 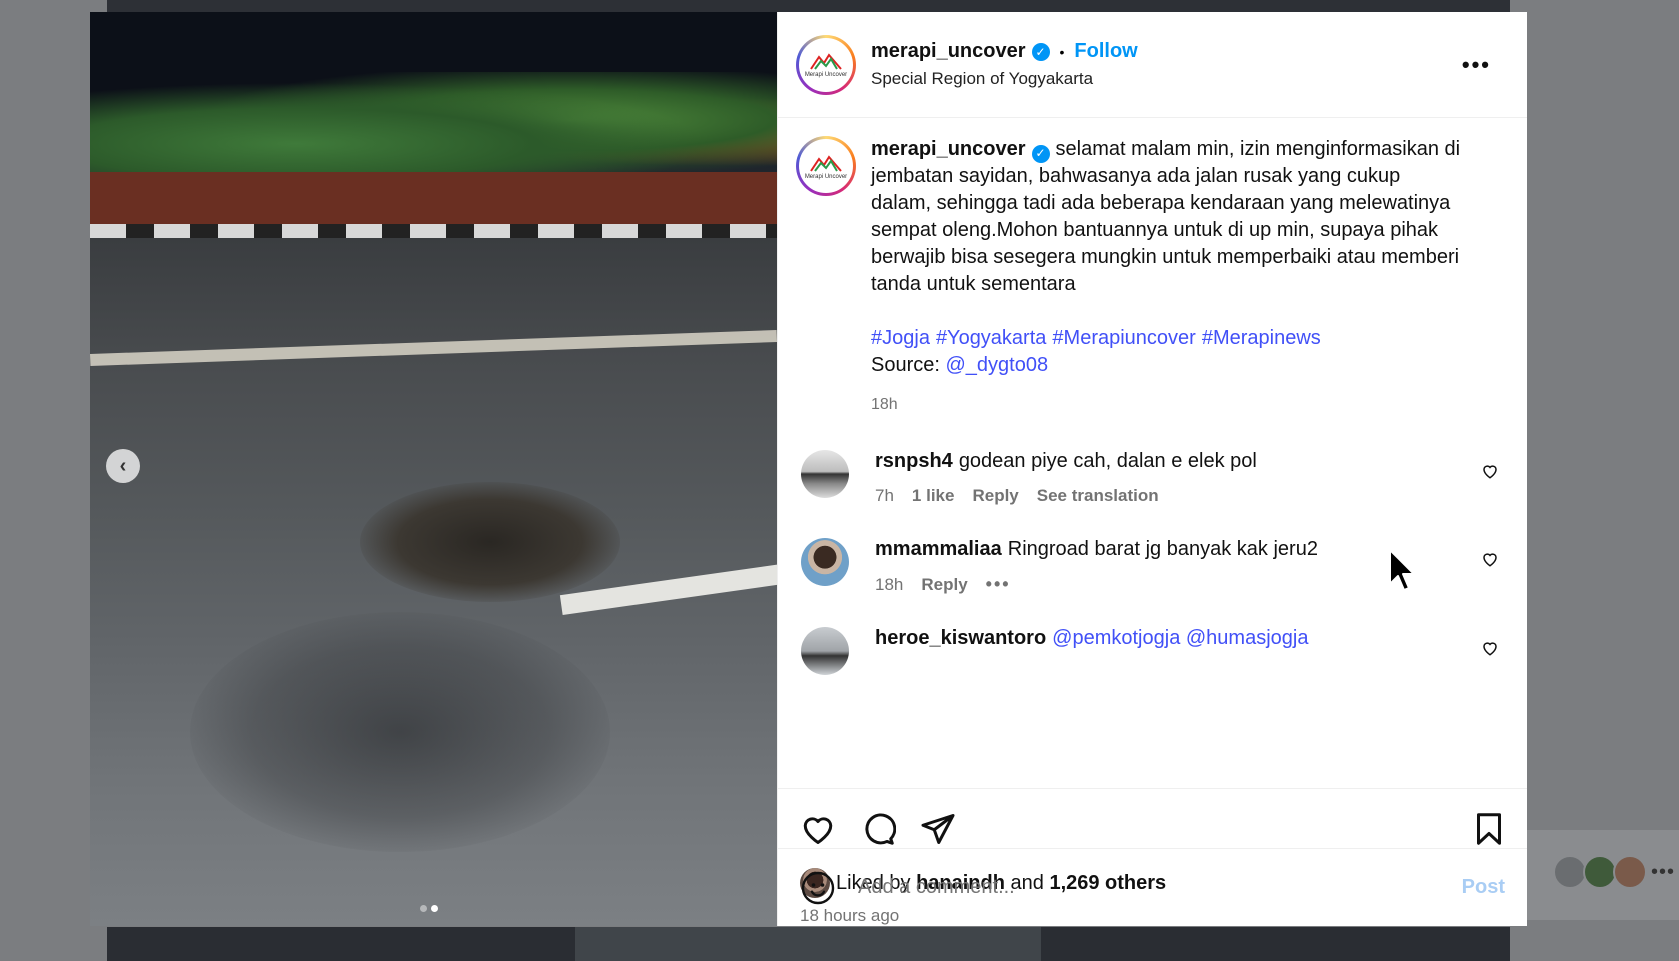 What do you see at coordinates (1166, 365) in the screenshot?
I see `source-line: Source: @_dygto08` at bounding box center [1166, 365].